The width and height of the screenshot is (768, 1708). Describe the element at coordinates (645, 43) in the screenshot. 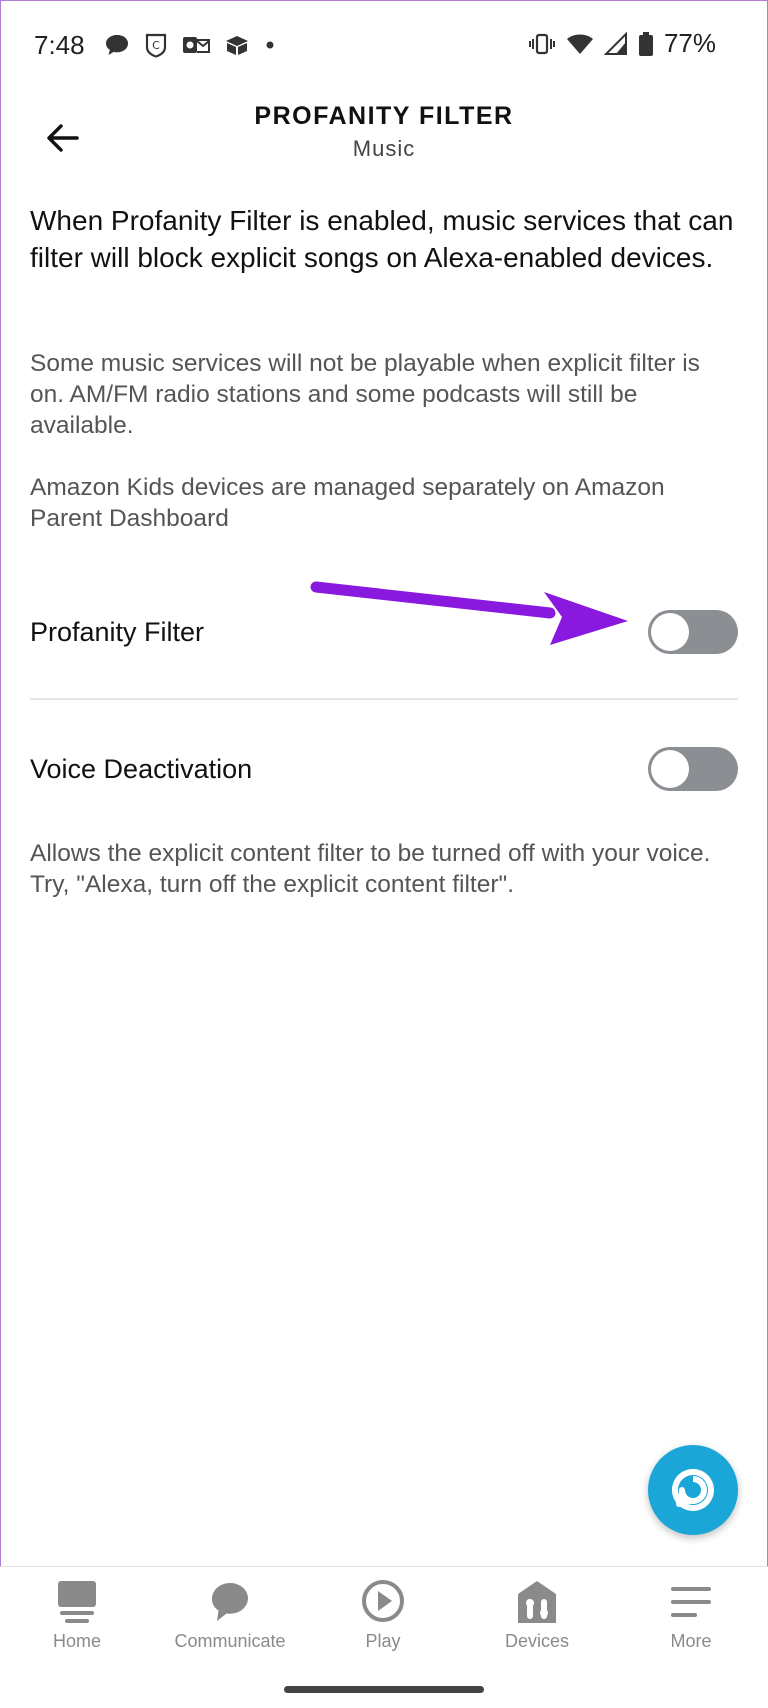

I see `battery-icon` at that location.